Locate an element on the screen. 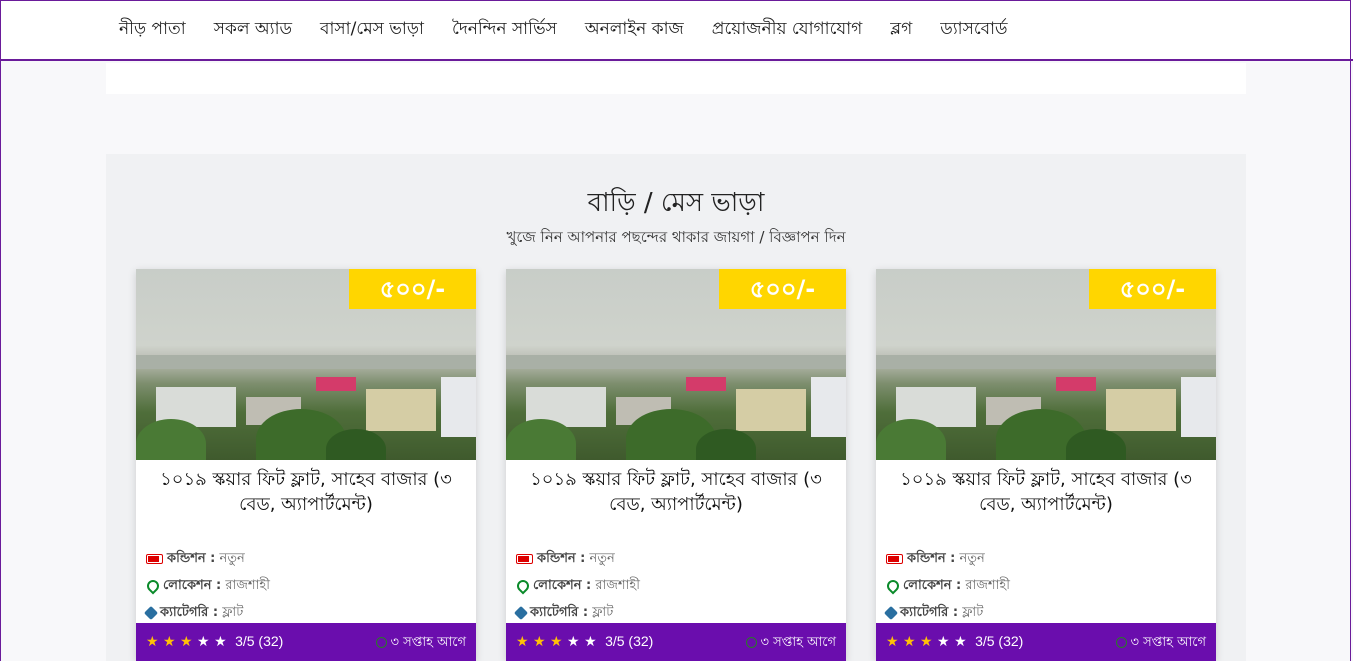 This screenshot has height=661, width=1353. nav-item-blog: ব্লগ is located at coordinates (901, 30).